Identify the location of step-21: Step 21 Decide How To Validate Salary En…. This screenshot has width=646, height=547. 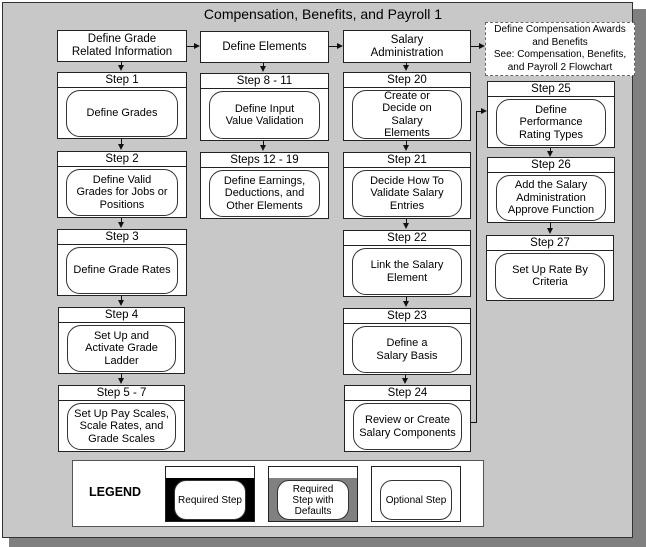
(407, 185).